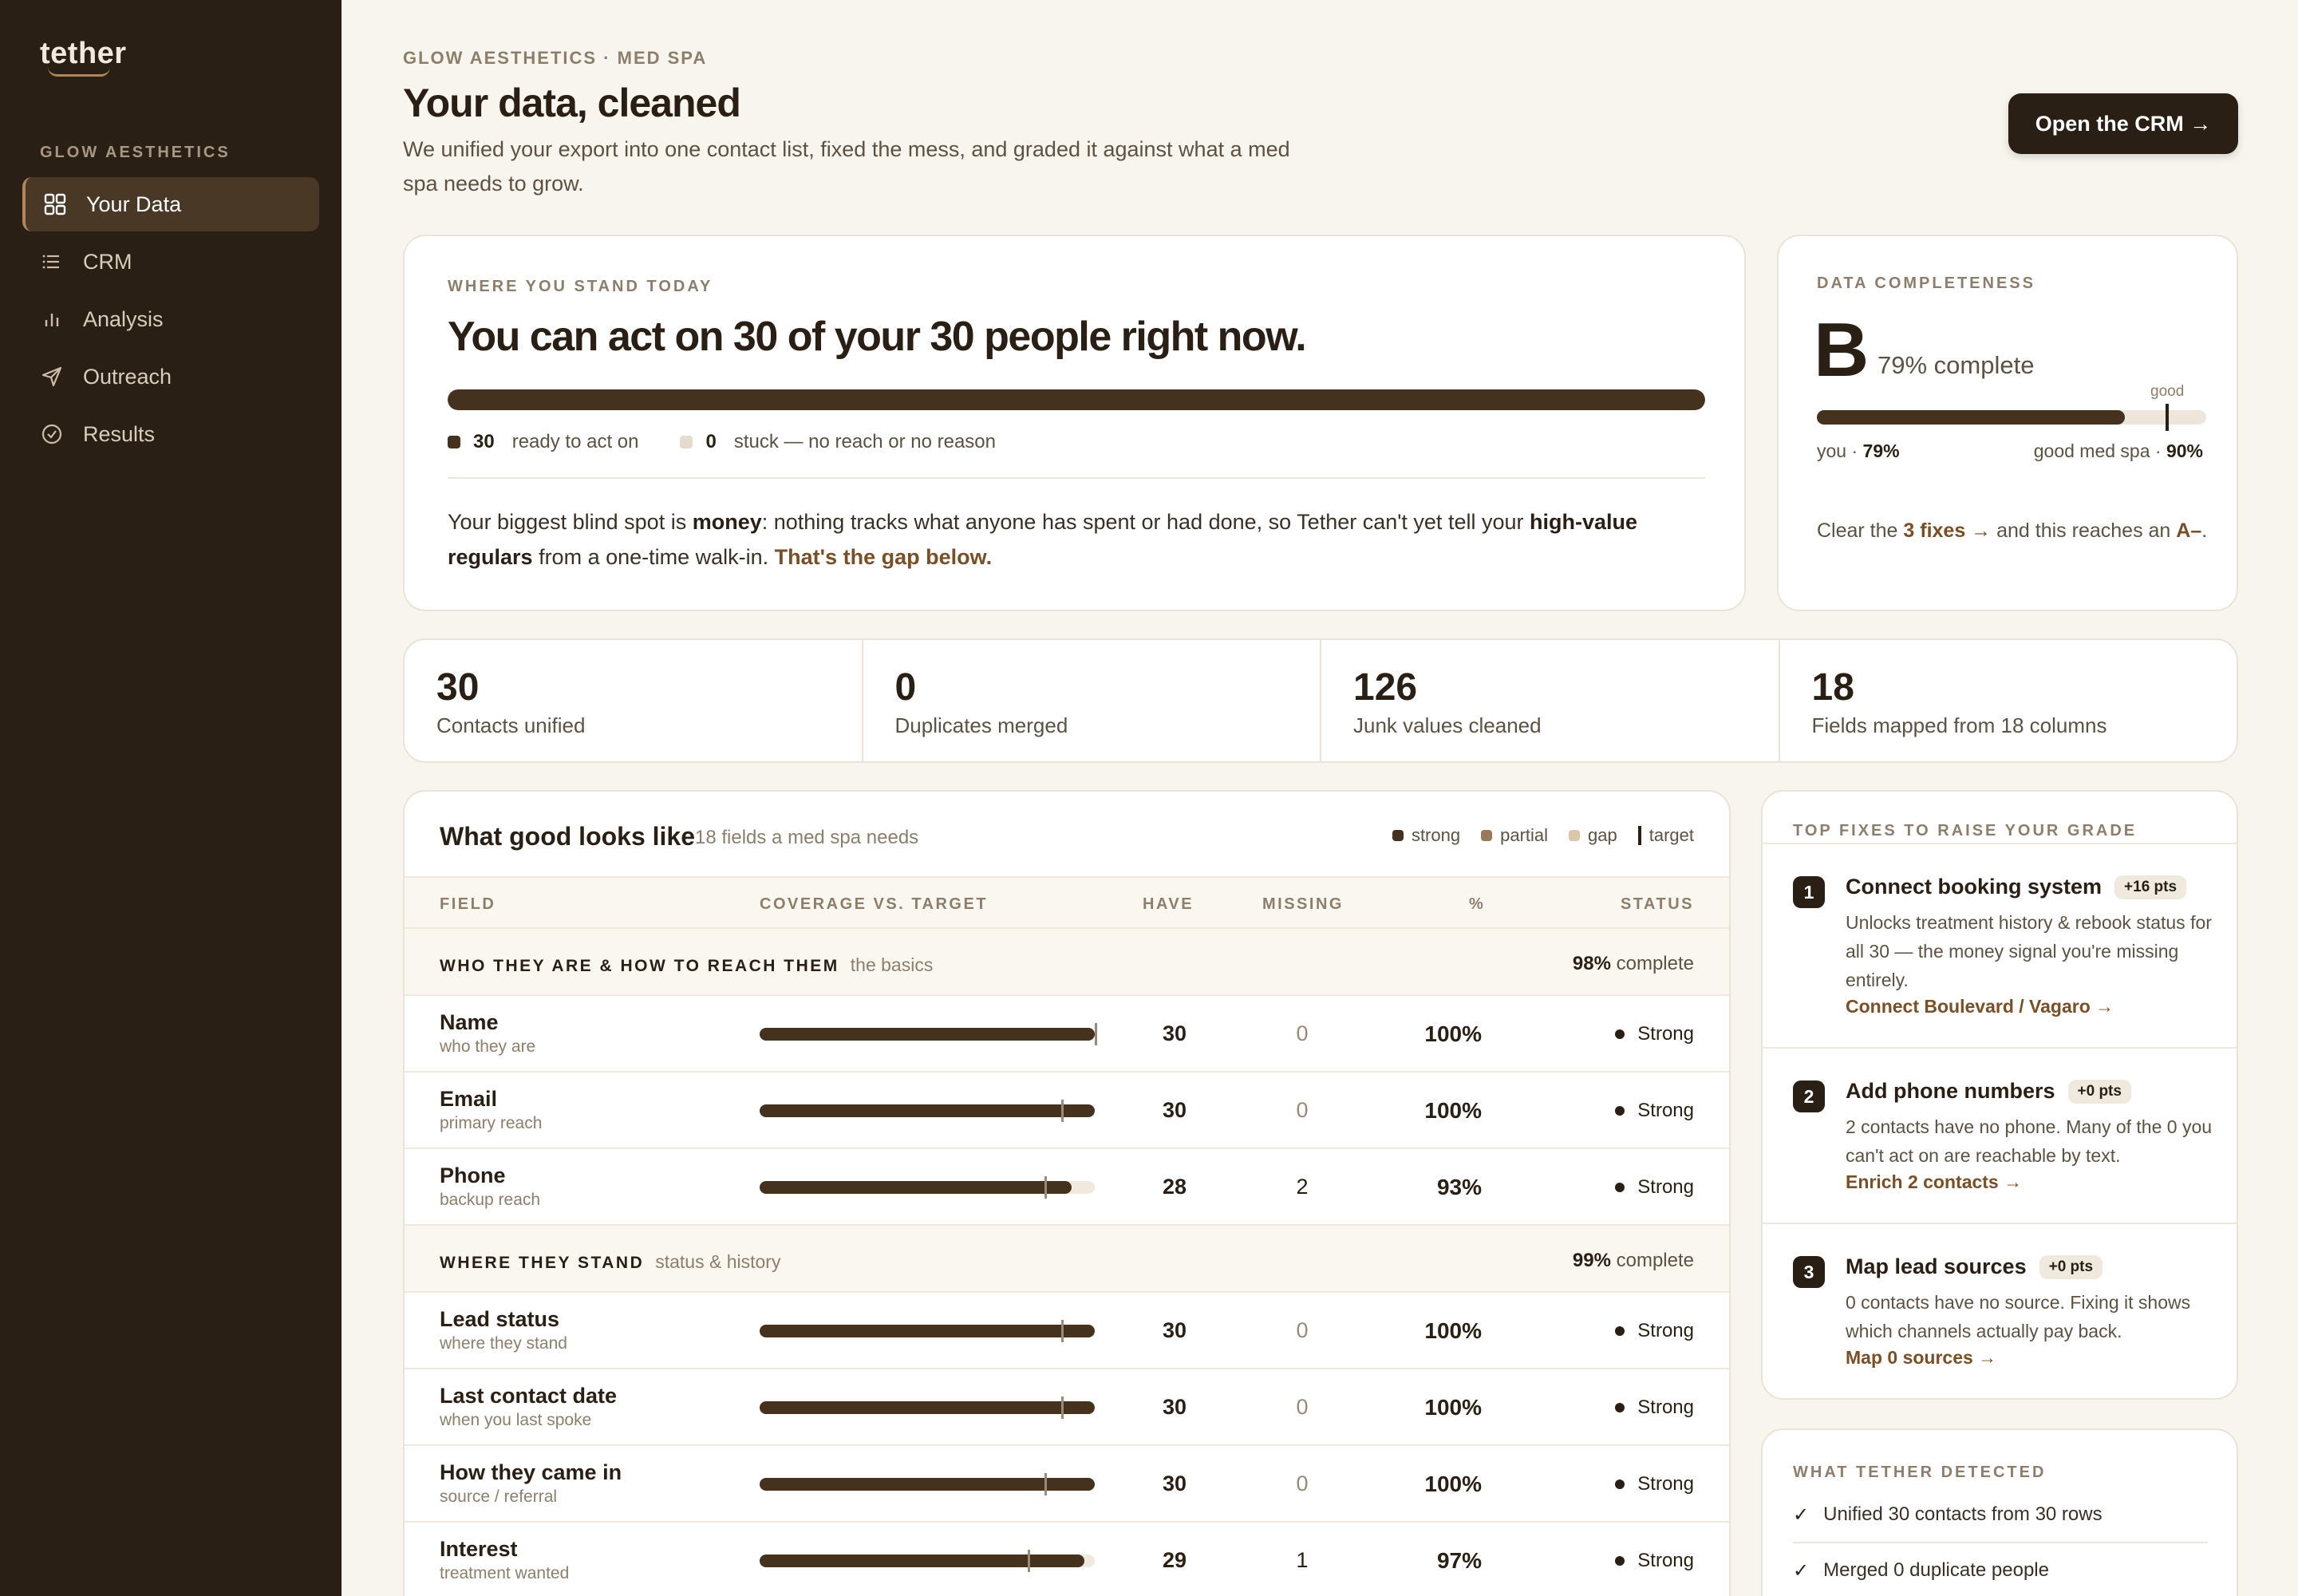 Image resolution: width=2298 pixels, height=1596 pixels. What do you see at coordinates (2185, 450) in the screenshot?
I see `good-pct: 90%` at bounding box center [2185, 450].